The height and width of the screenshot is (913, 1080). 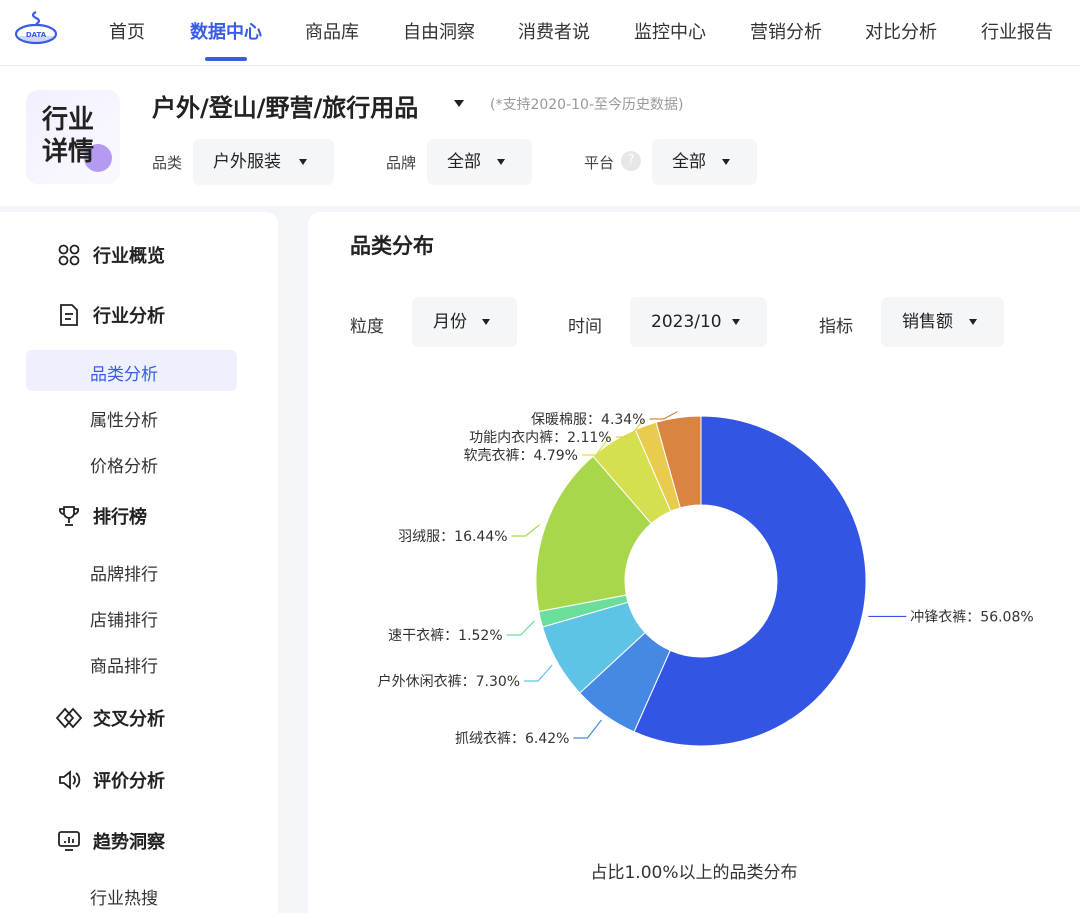 I want to click on nav-item-consumer-voice: 消费者说, so click(x=554, y=31).